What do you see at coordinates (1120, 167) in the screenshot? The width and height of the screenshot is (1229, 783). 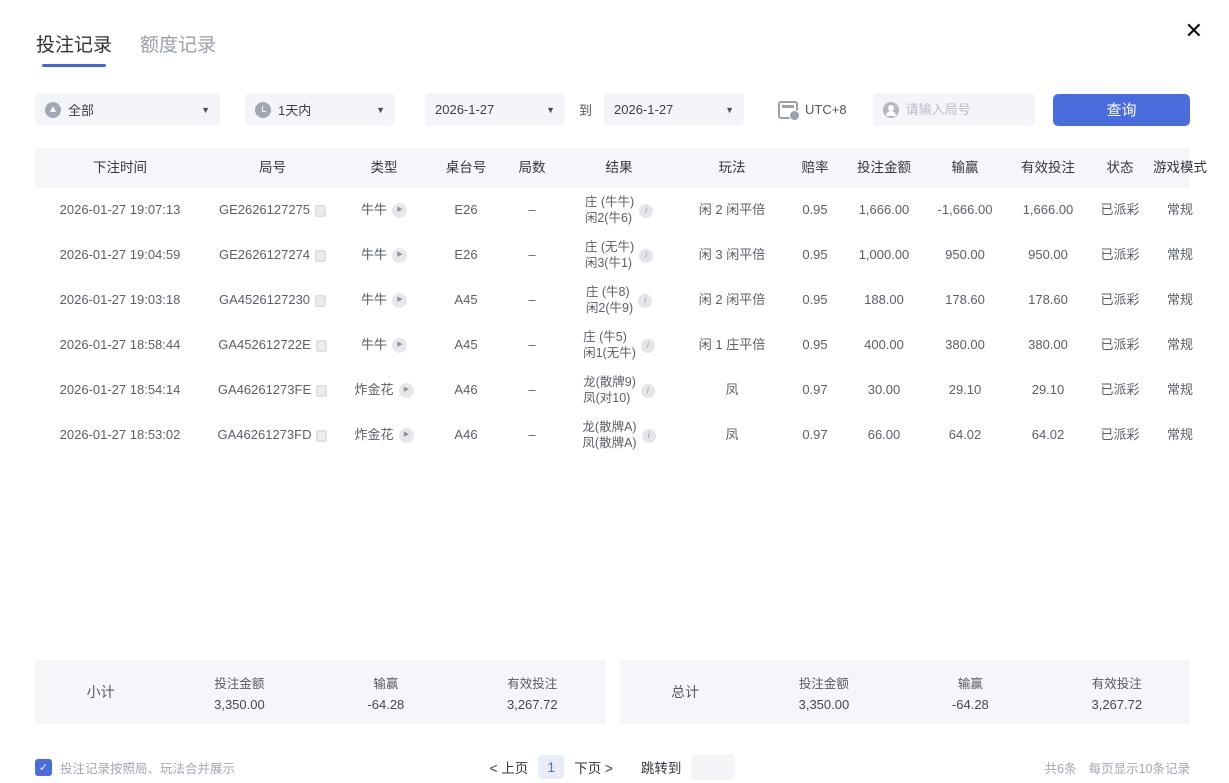 I see `header-status: 状态` at bounding box center [1120, 167].